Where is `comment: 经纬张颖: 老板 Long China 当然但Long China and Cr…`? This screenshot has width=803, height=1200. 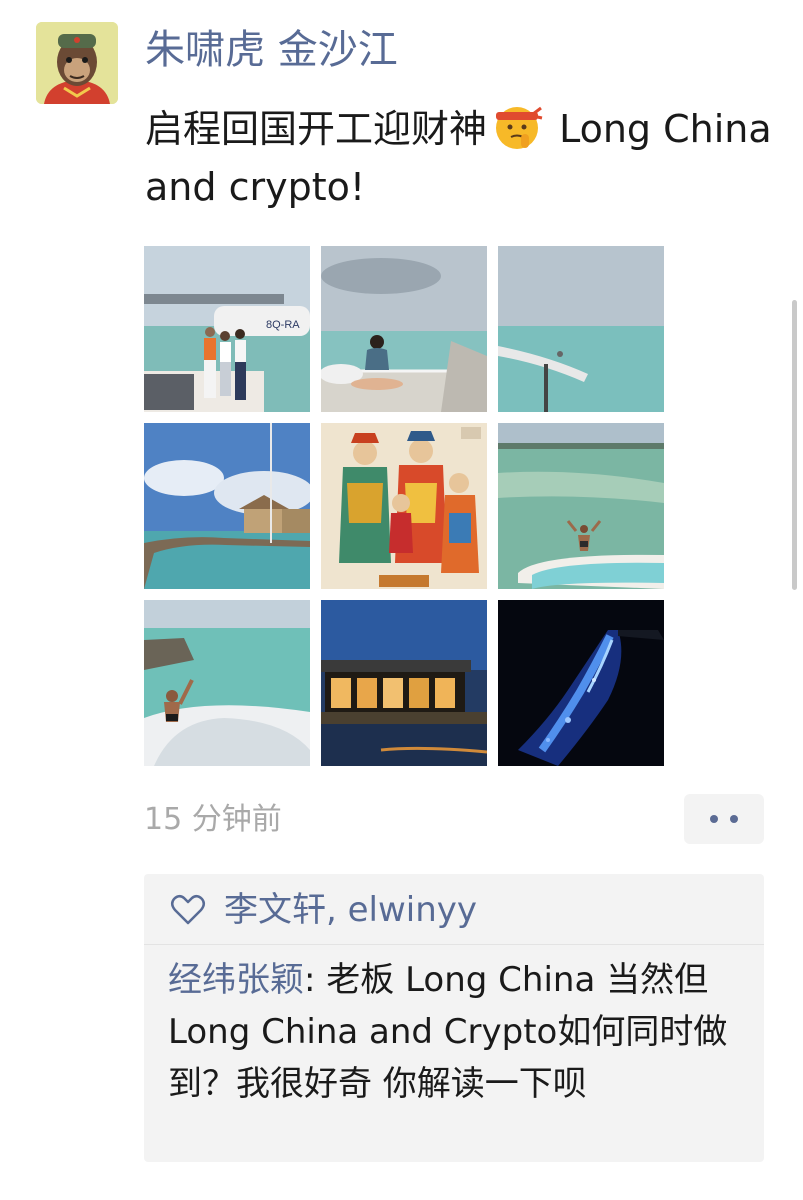
comment: 经纬张颖: 老板 Long China 当然但Long China and Cr… is located at coordinates (463, 1032).